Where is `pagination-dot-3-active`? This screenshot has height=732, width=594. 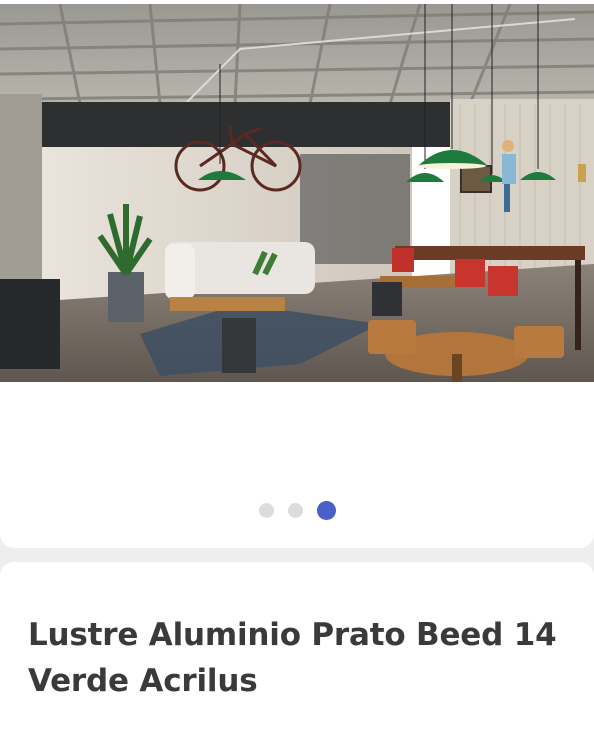
pagination-dot-3-active is located at coordinates (326, 510).